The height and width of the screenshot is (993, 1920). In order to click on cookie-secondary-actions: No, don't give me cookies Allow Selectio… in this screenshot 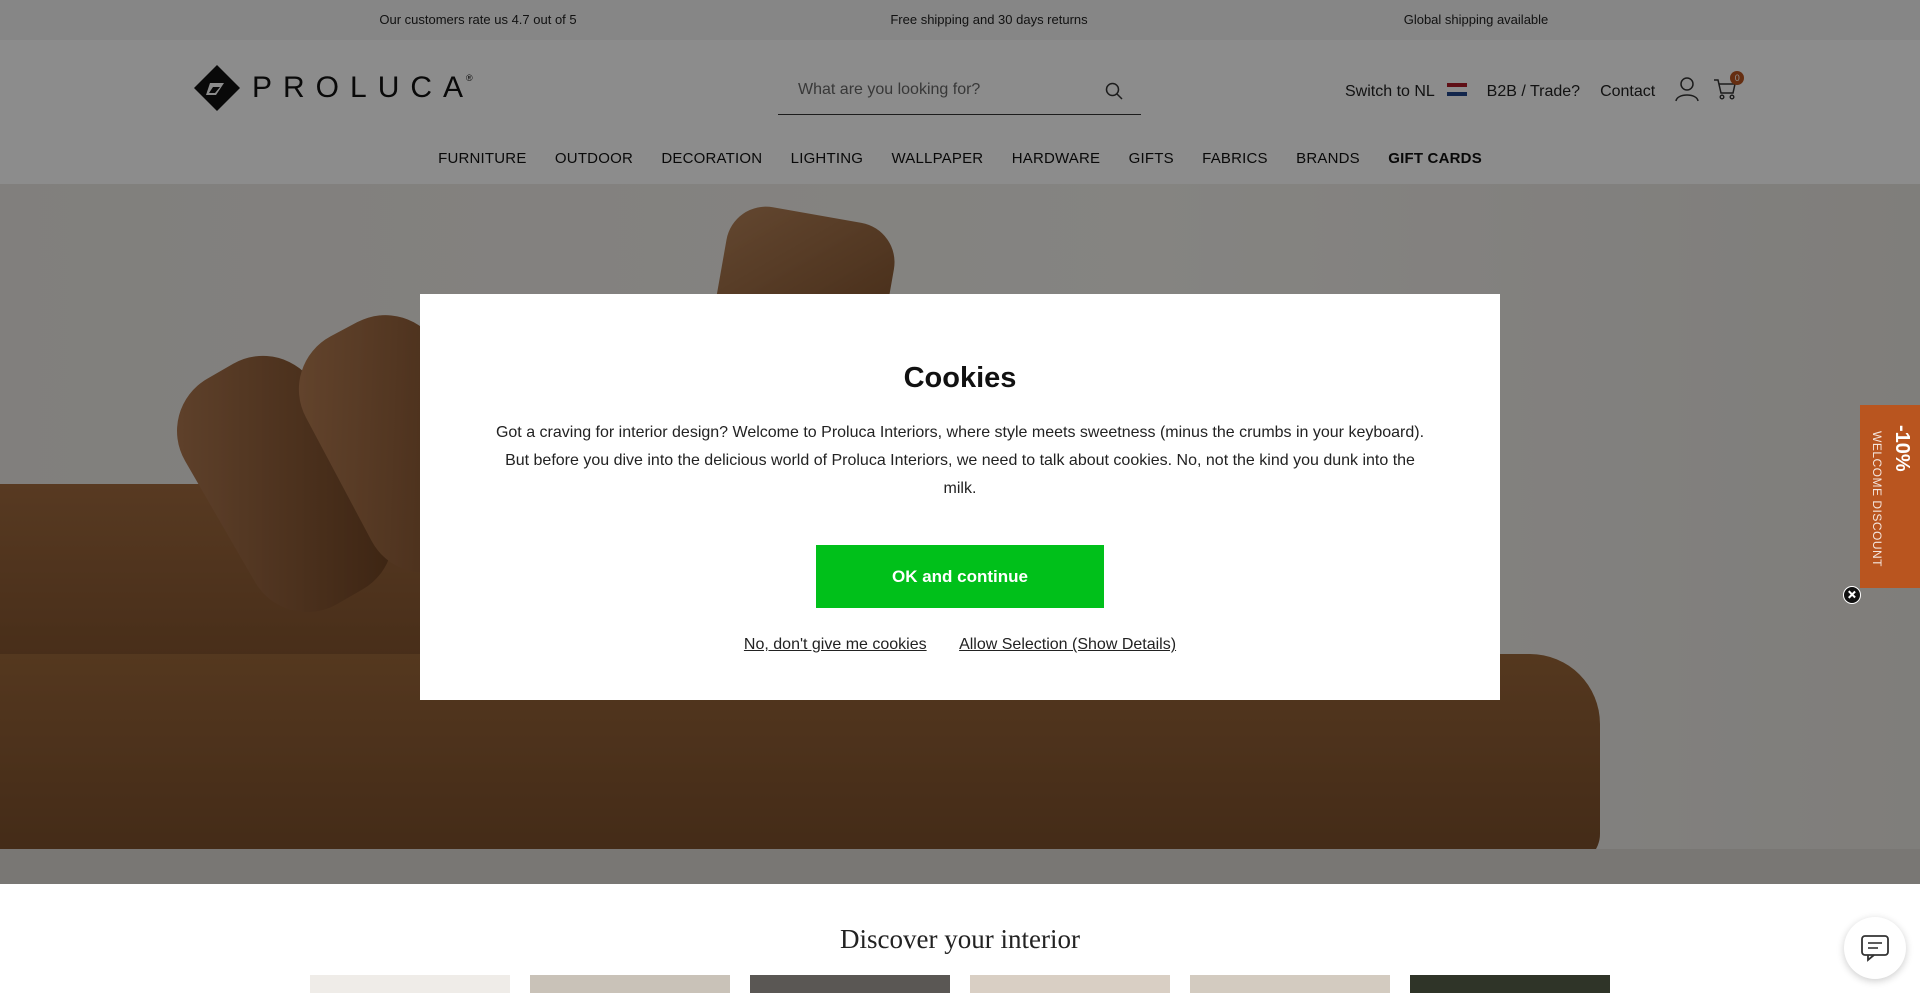, I will do `click(960, 645)`.